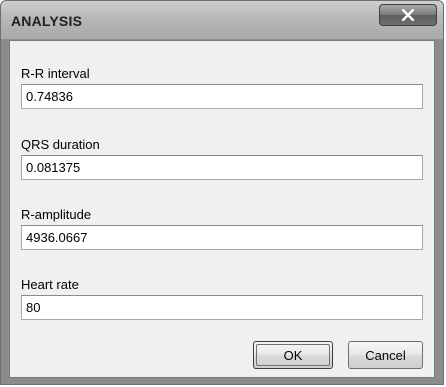  I want to click on window-title: ANALYSIS, so click(47, 21).